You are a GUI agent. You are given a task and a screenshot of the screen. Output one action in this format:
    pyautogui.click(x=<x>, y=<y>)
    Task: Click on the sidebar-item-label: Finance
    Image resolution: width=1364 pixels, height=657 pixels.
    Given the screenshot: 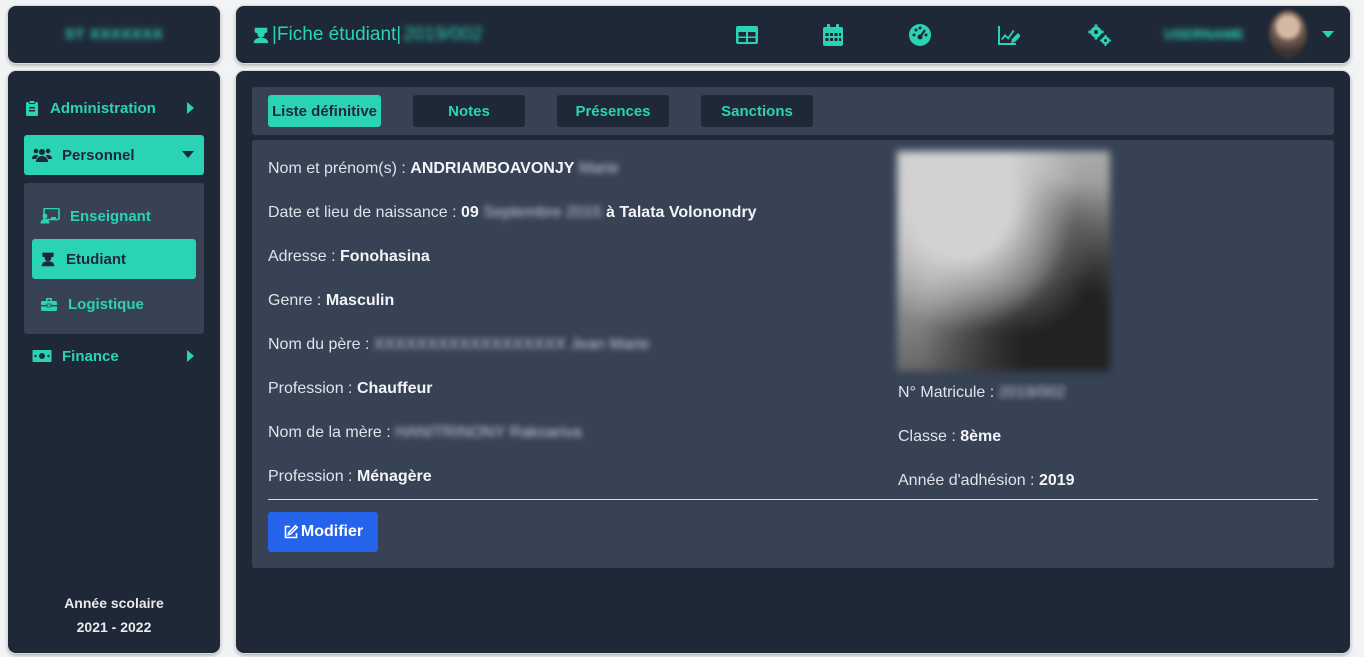 What is the action you would take?
    pyautogui.click(x=90, y=356)
    